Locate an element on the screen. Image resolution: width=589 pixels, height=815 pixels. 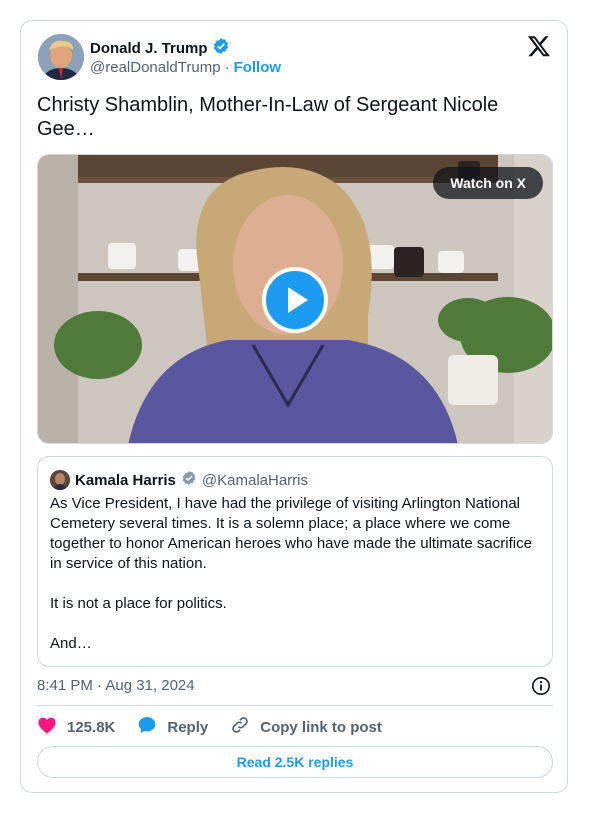
quoted-verified-badge-icon is located at coordinates (189, 480).